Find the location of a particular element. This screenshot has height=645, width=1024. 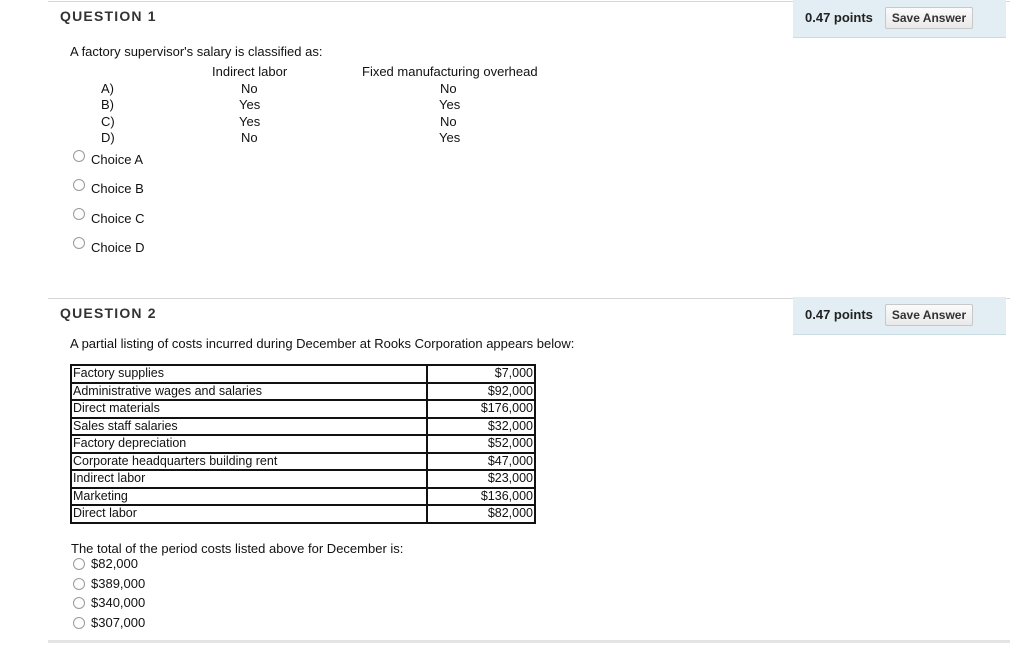

cost-item: Direct labor is located at coordinates (249, 514).